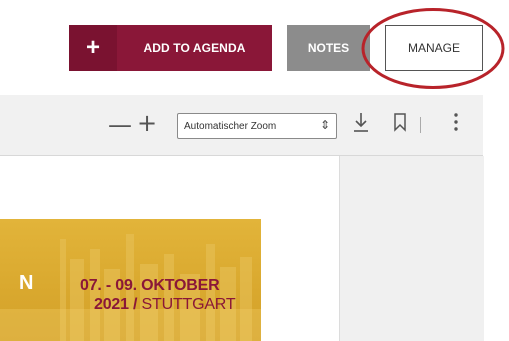  What do you see at coordinates (328, 48) in the screenshot?
I see `notes-button: NOTES` at bounding box center [328, 48].